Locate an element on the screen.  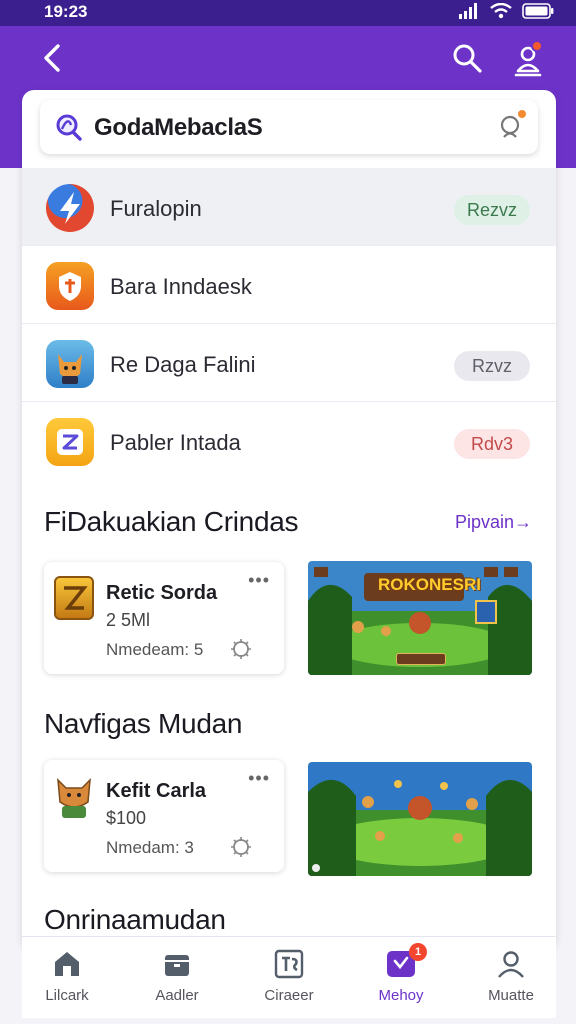
user-badge-icon is located at coordinates (528, 61).